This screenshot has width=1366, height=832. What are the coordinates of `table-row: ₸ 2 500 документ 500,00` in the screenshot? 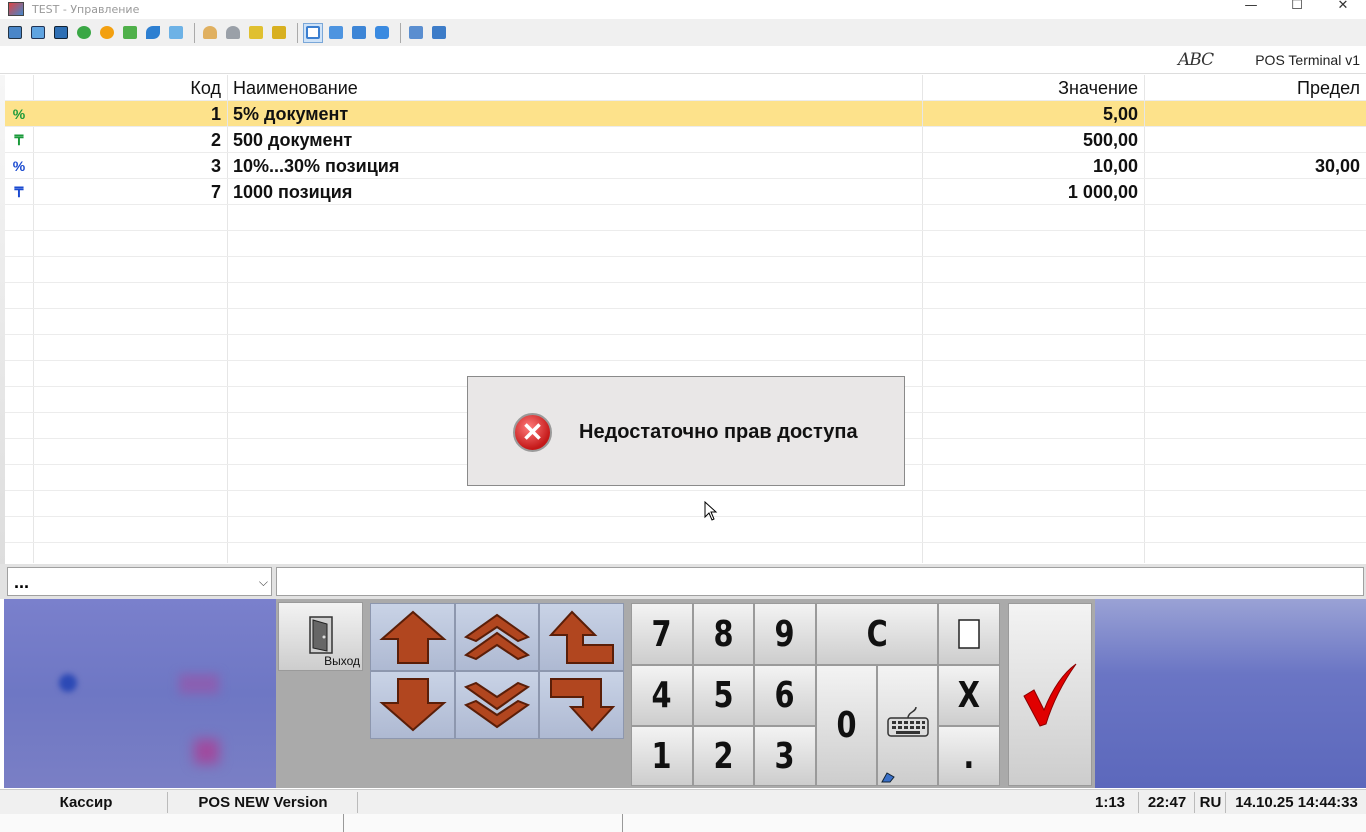 It's located at (685, 140).